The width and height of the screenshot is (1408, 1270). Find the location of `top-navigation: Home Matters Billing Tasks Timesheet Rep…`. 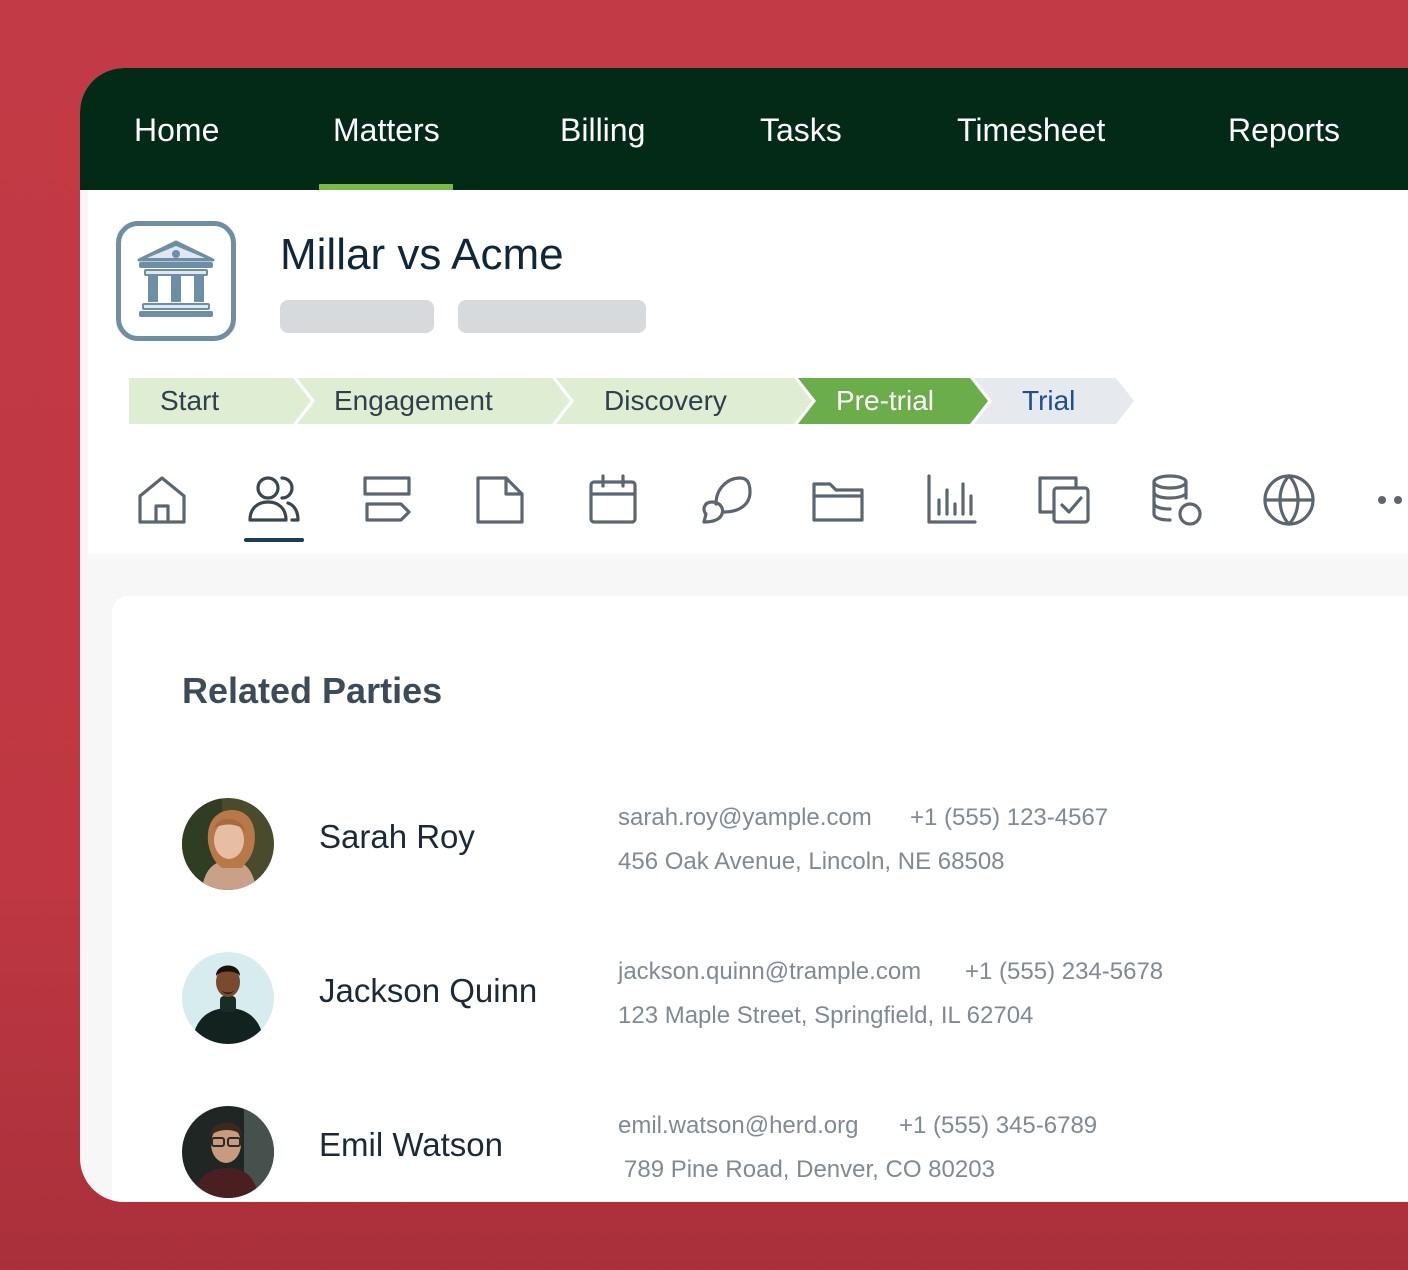

top-navigation: Home Matters Billing Tasks Timesheet Rep… is located at coordinates (744, 129).